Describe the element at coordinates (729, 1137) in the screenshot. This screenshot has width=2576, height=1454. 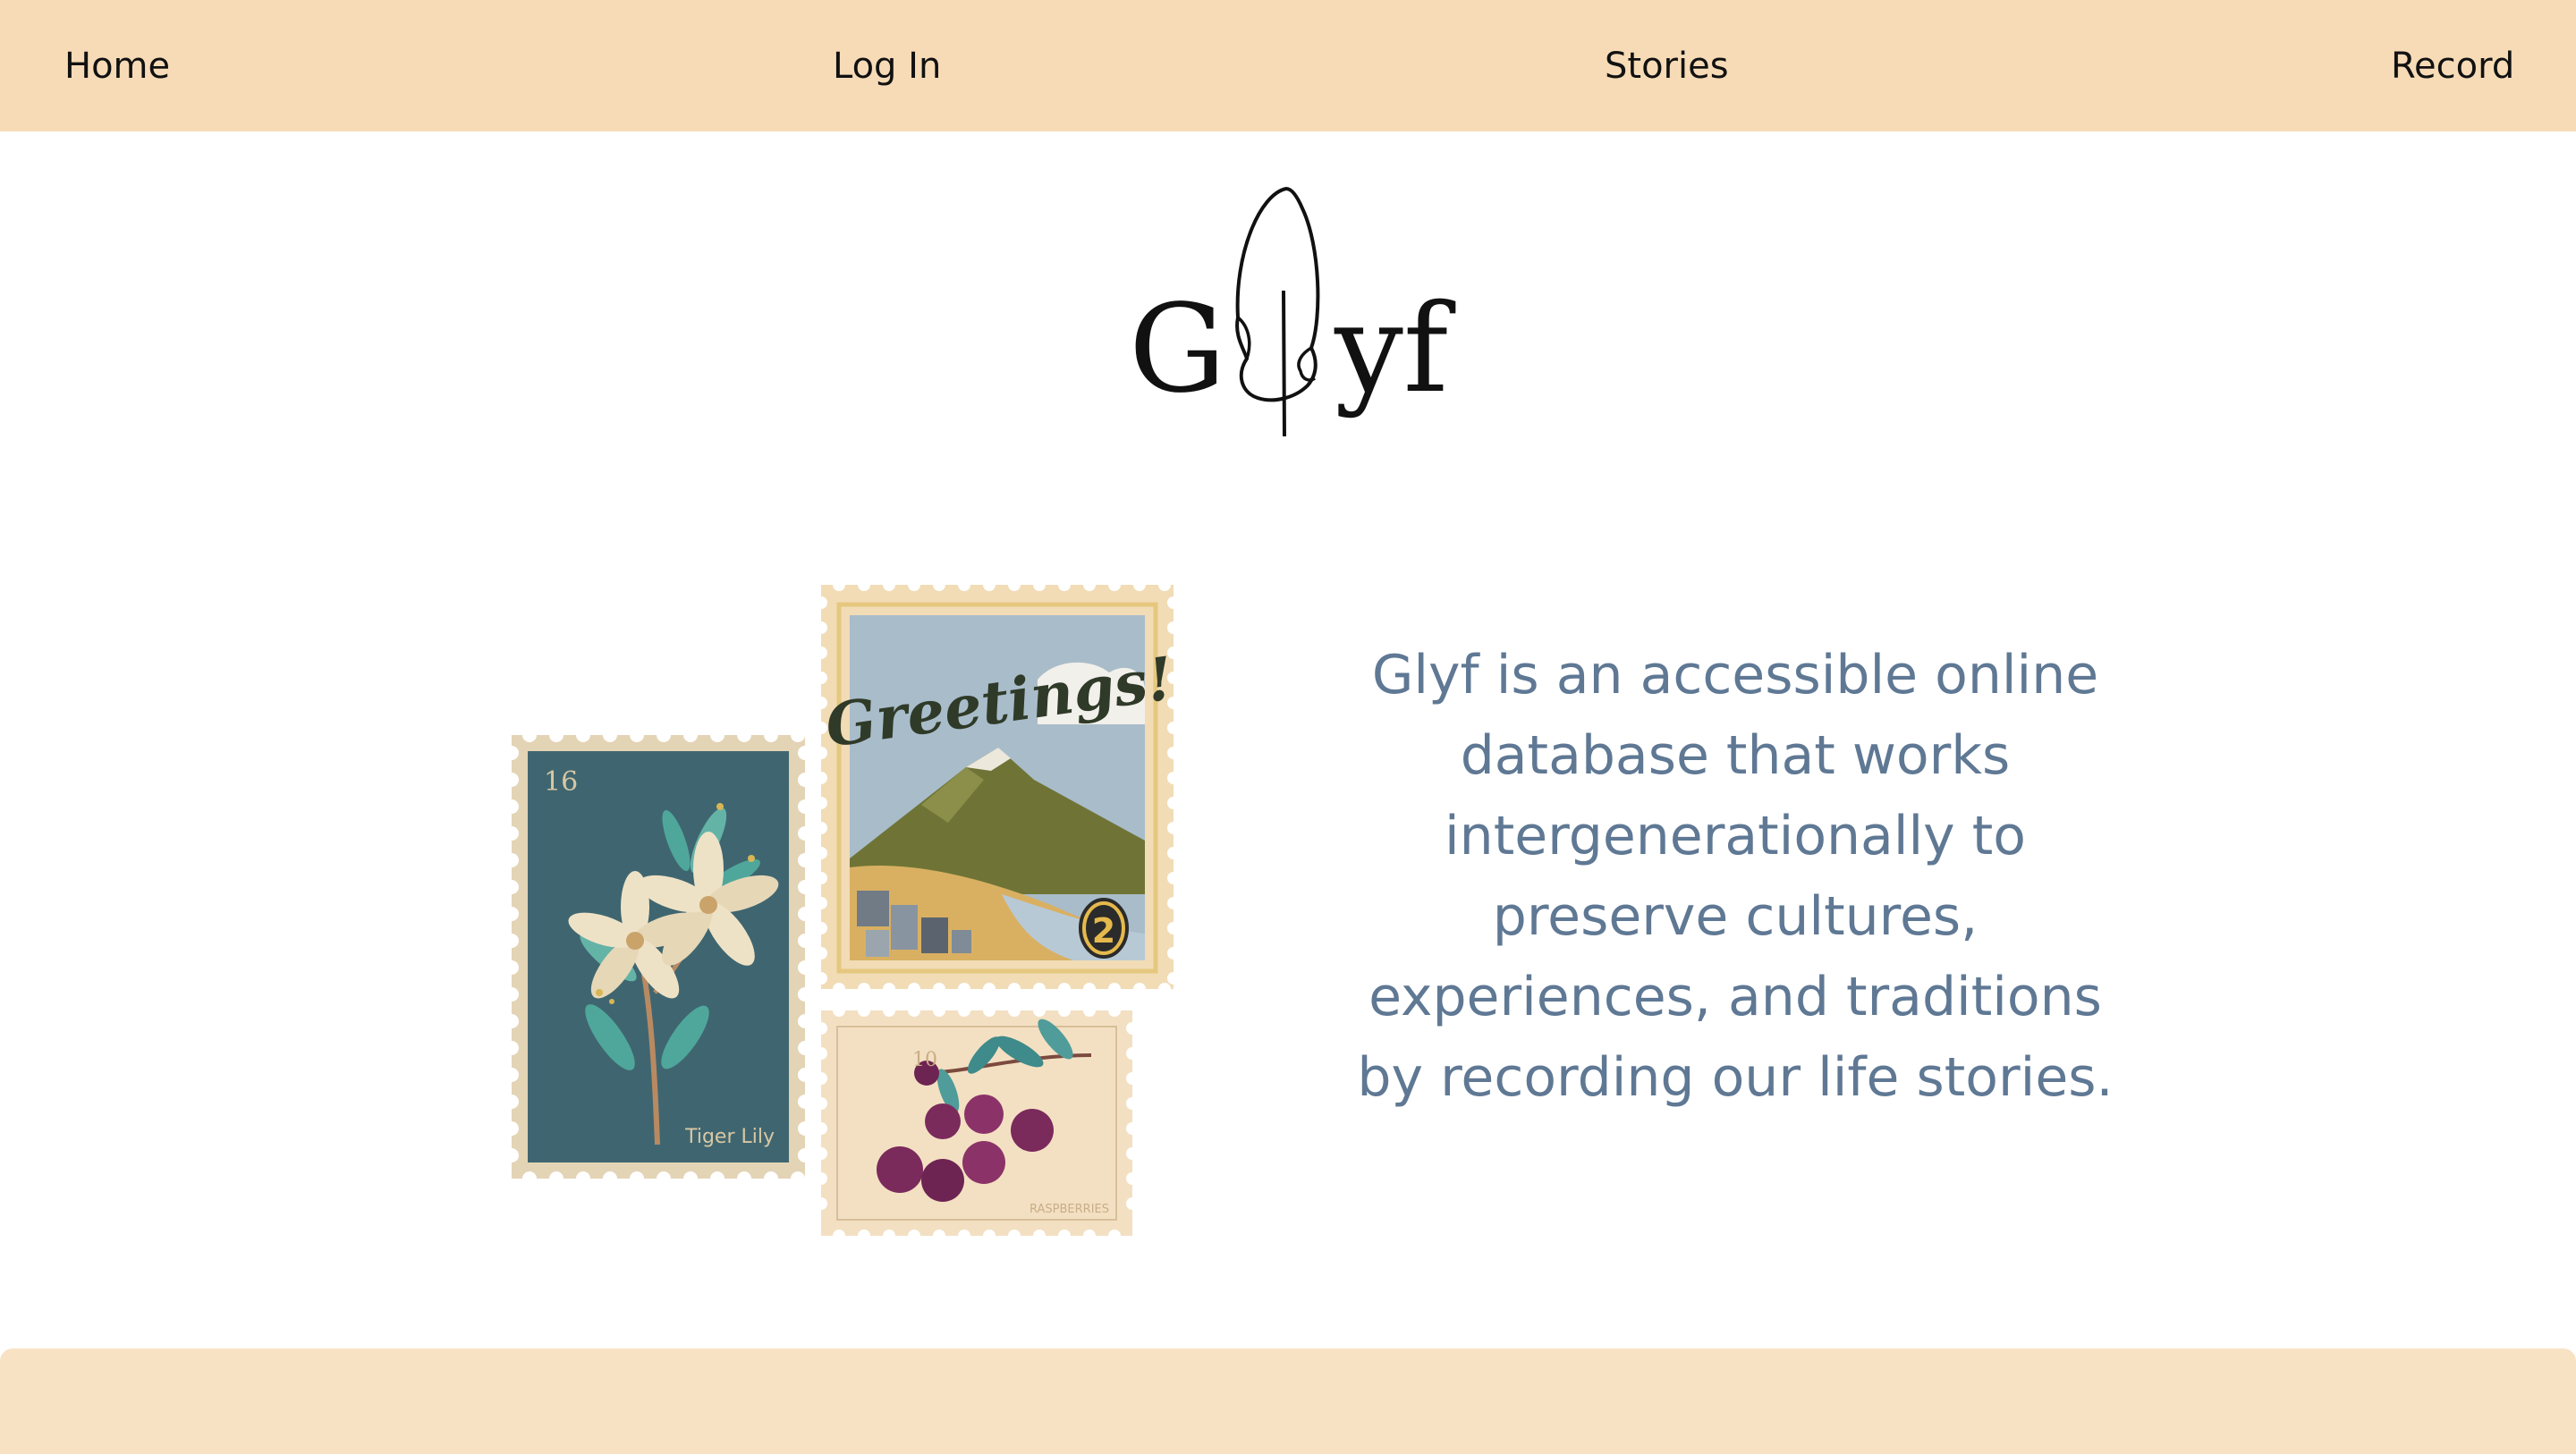
I see `tiger-lily-caption: Tiger Lily` at that location.